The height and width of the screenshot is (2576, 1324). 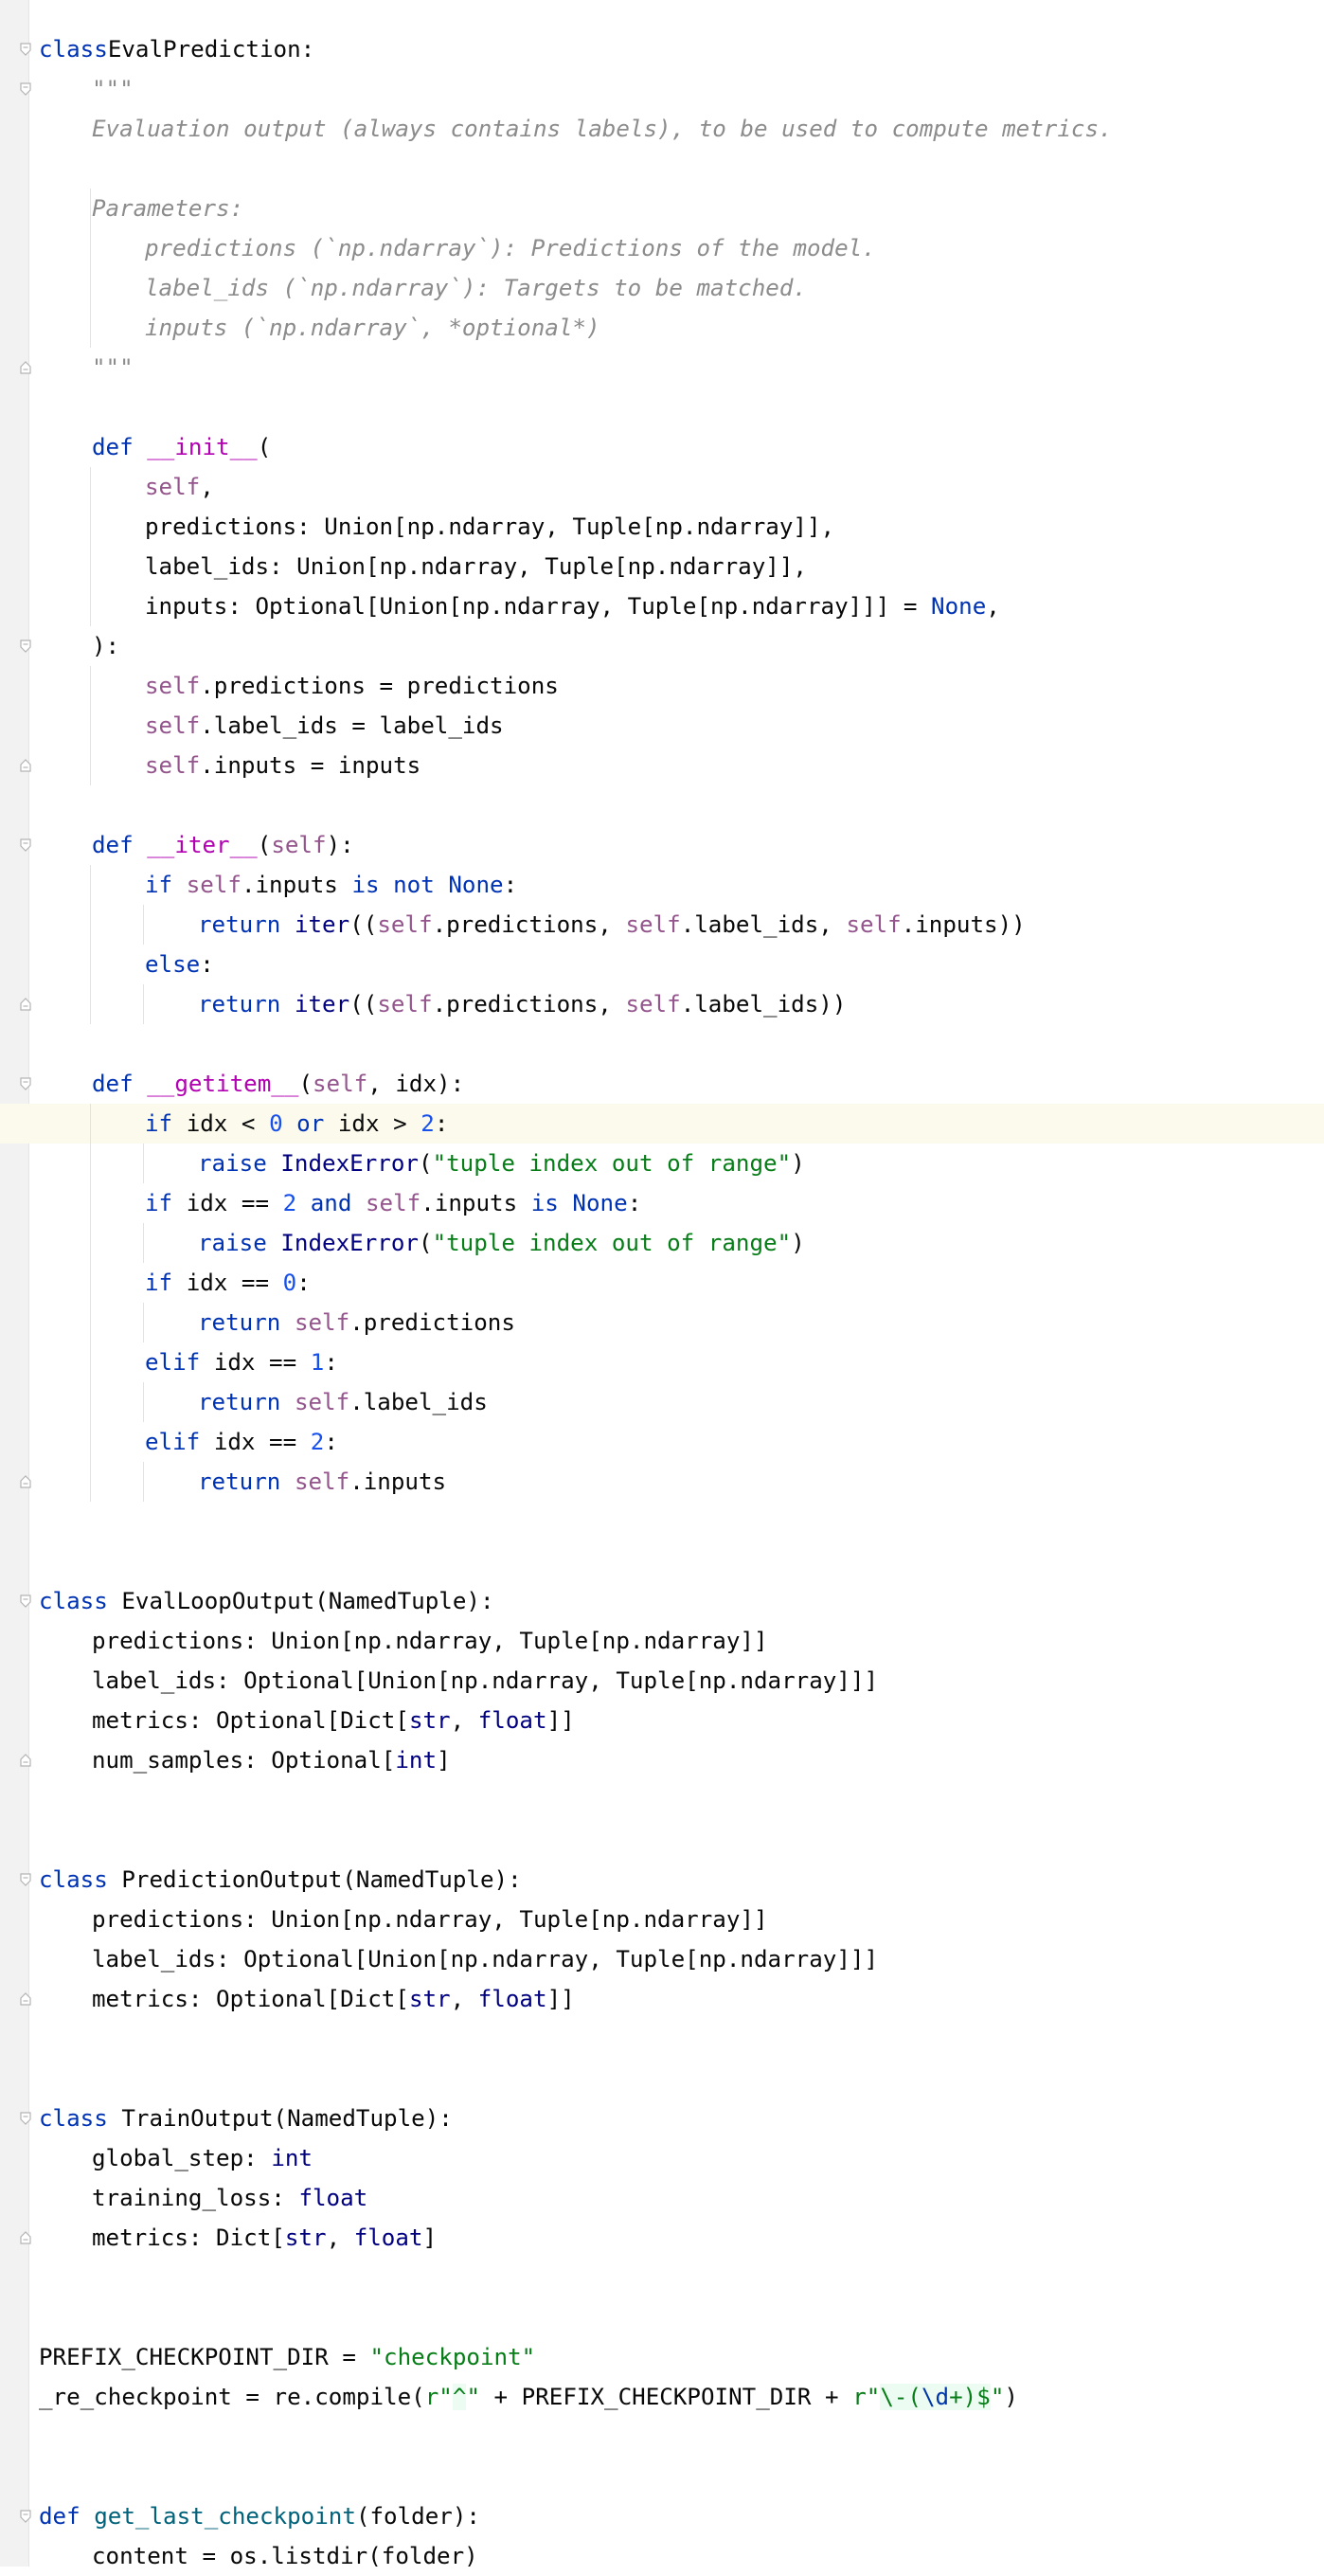 I want to click on code-line: metrics: Dict[str, float], so click(x=662, y=2238).